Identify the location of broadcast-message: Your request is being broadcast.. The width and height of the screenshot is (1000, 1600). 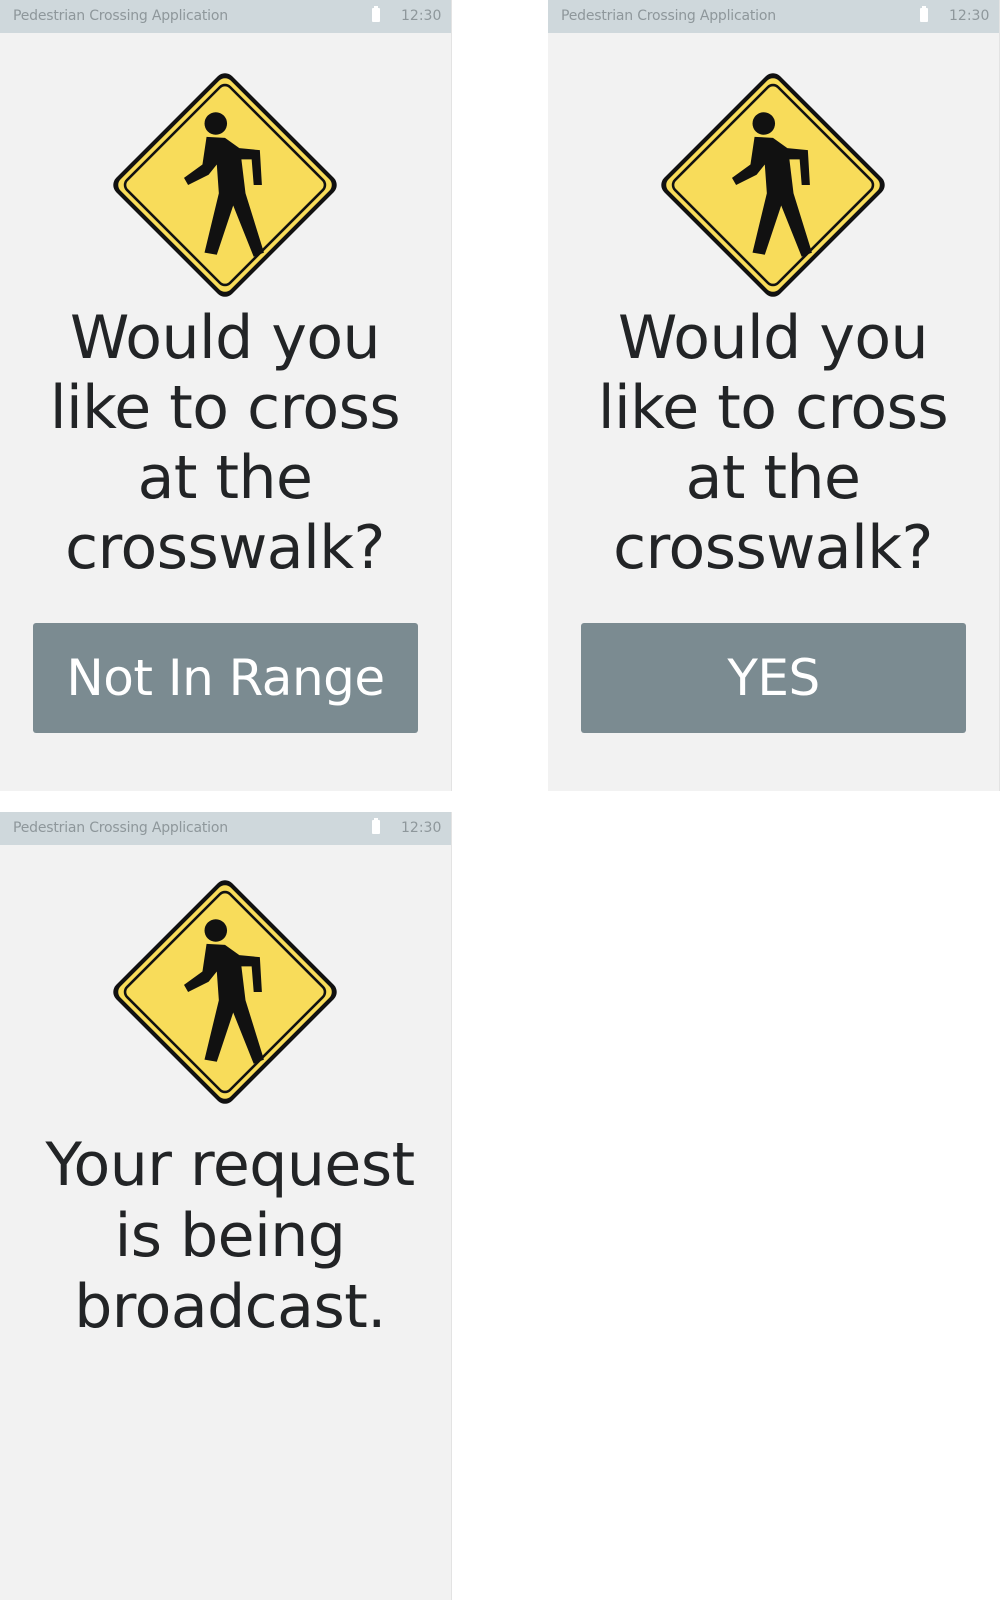
(230, 1236).